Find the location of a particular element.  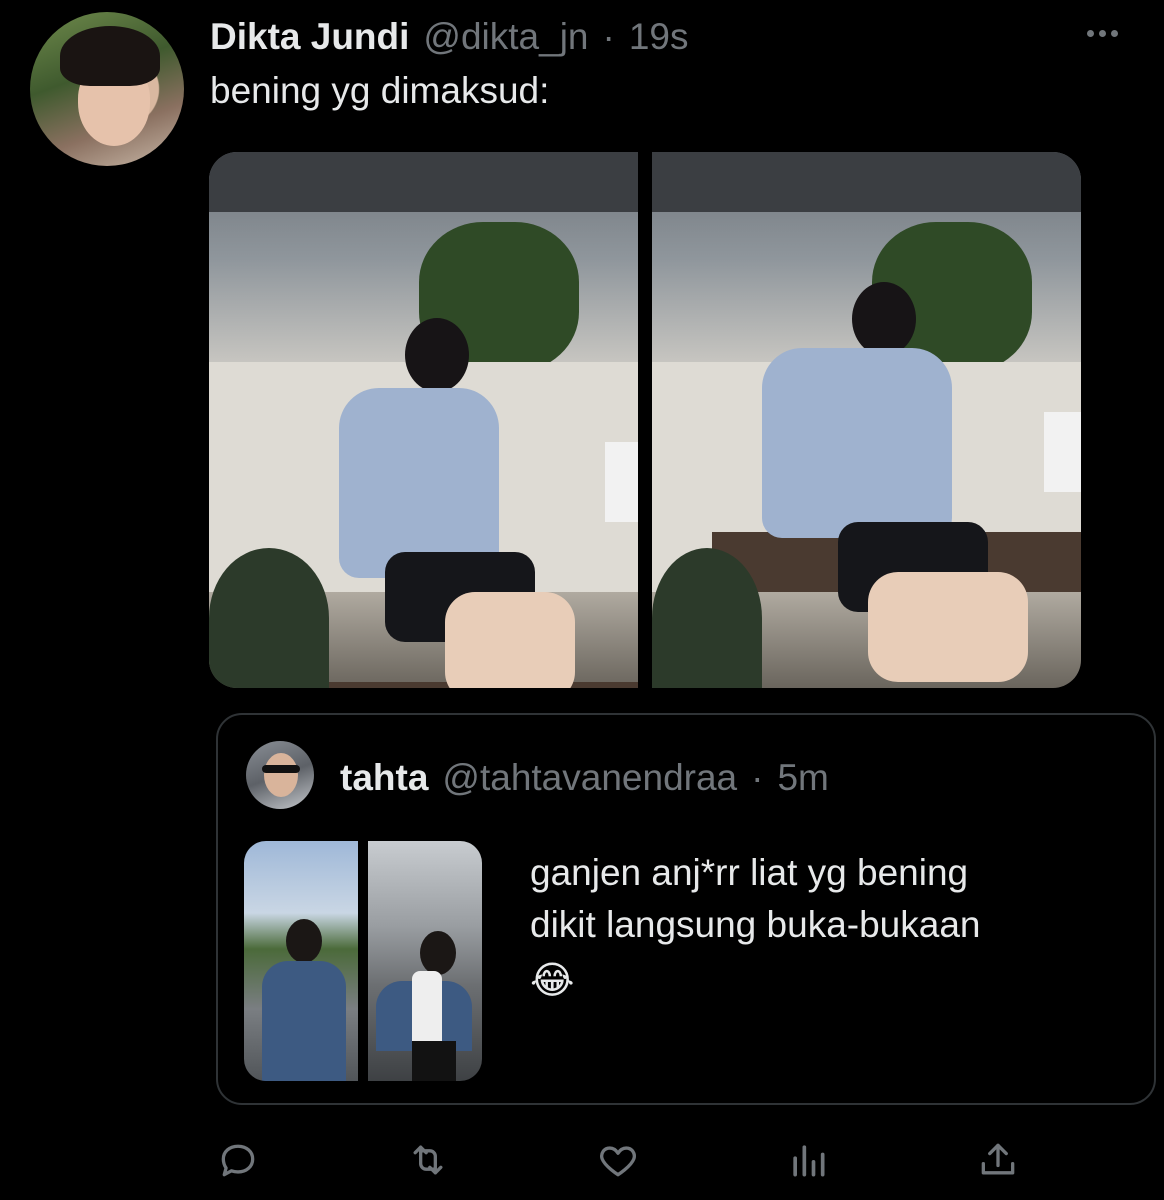

retweet-icon is located at coordinates (428, 1160).